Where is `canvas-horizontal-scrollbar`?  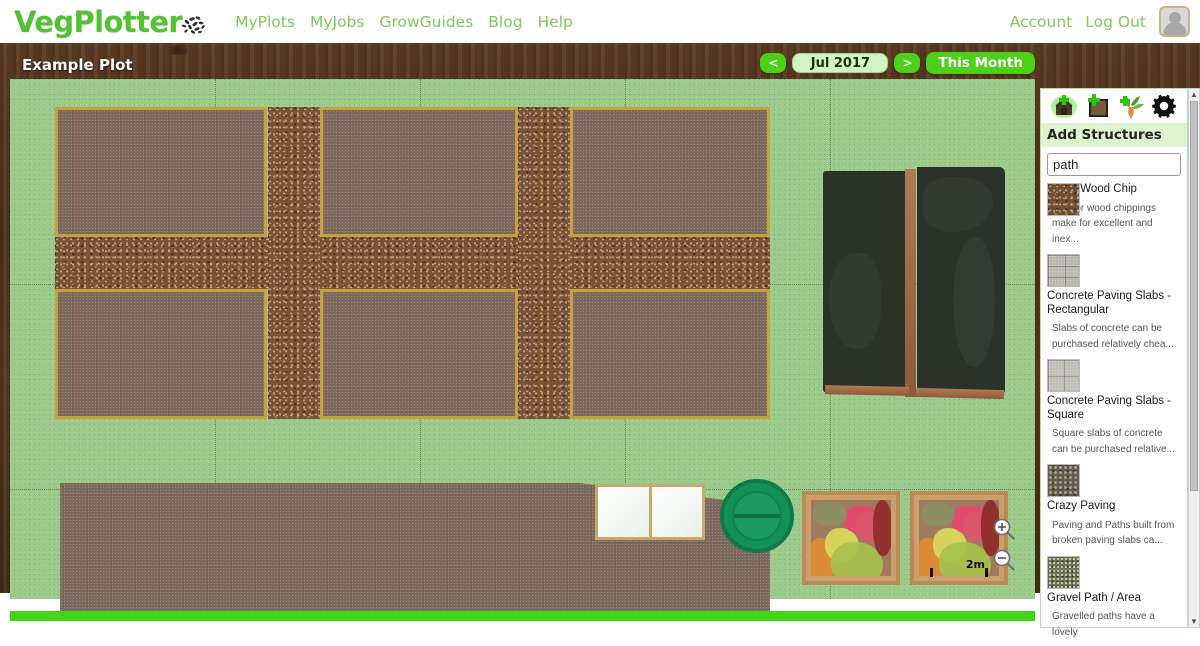 canvas-horizontal-scrollbar is located at coordinates (522, 616).